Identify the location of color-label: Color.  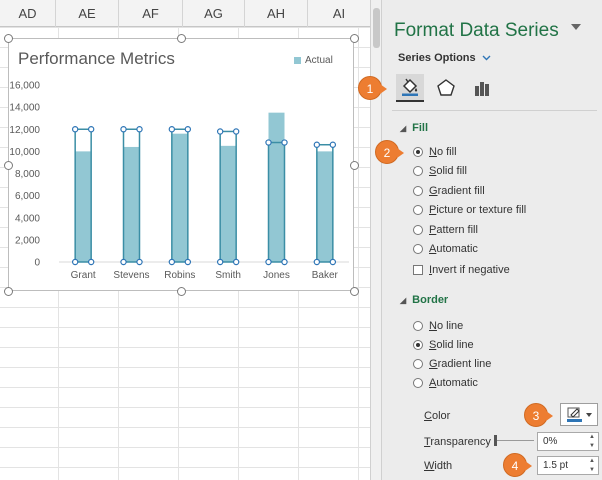
(437, 416).